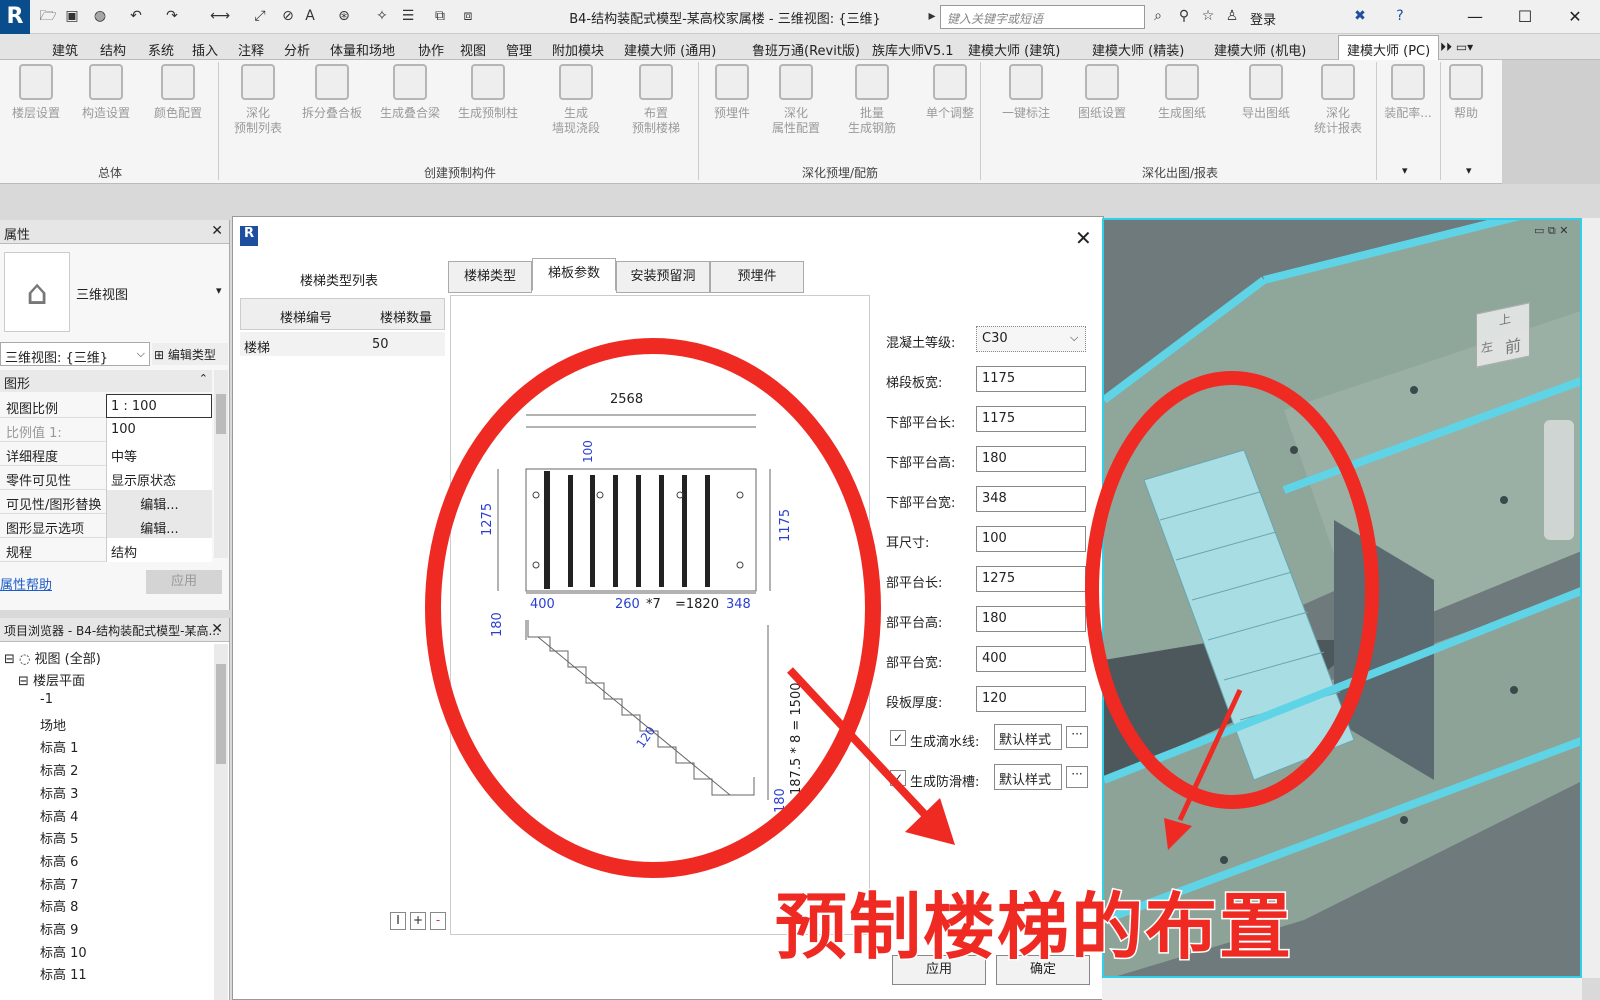 The width and height of the screenshot is (1600, 1000). What do you see at coordinates (1074, 338) in the screenshot?
I see `chevron-down-icon: ⌵` at bounding box center [1074, 338].